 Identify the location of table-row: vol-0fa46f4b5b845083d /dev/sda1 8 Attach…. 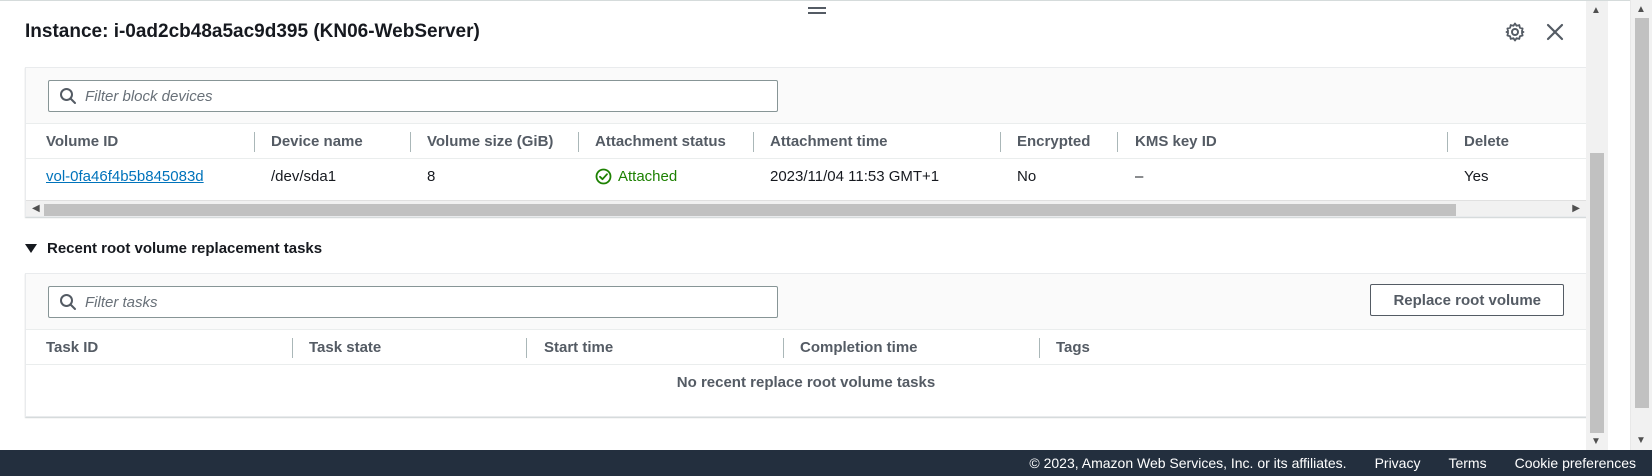
(806, 177).